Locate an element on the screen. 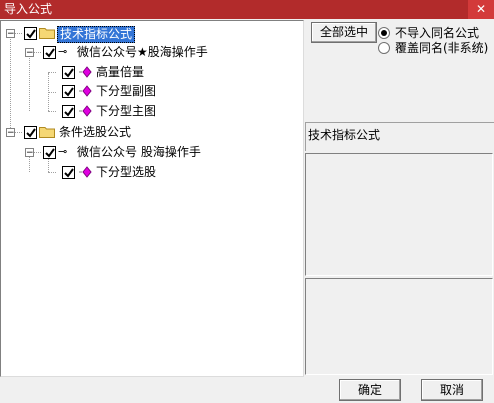  tree-node-condition-formula: − 条件选股公式 is located at coordinates (151, 133).